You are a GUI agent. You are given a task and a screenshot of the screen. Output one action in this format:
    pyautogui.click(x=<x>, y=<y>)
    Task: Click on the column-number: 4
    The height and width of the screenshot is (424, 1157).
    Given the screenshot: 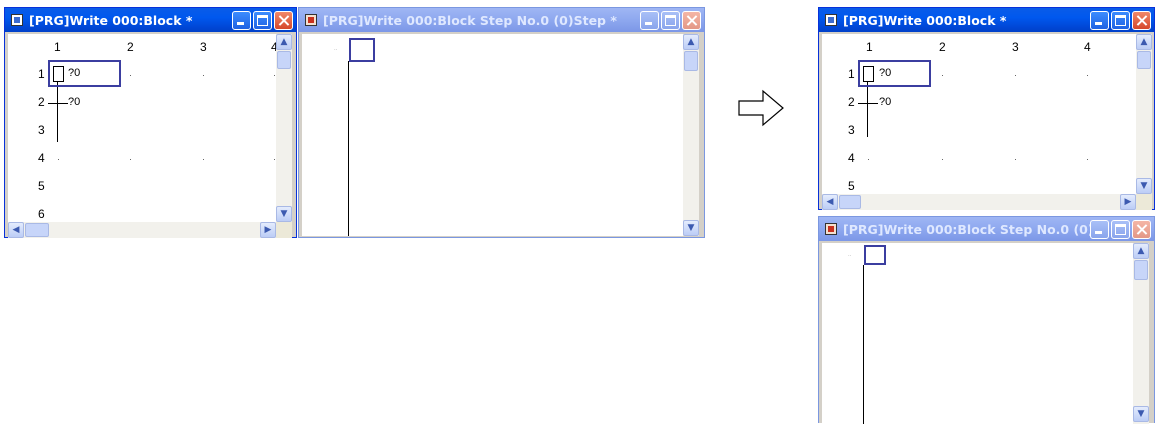 What is the action you would take?
    pyautogui.click(x=1087, y=47)
    